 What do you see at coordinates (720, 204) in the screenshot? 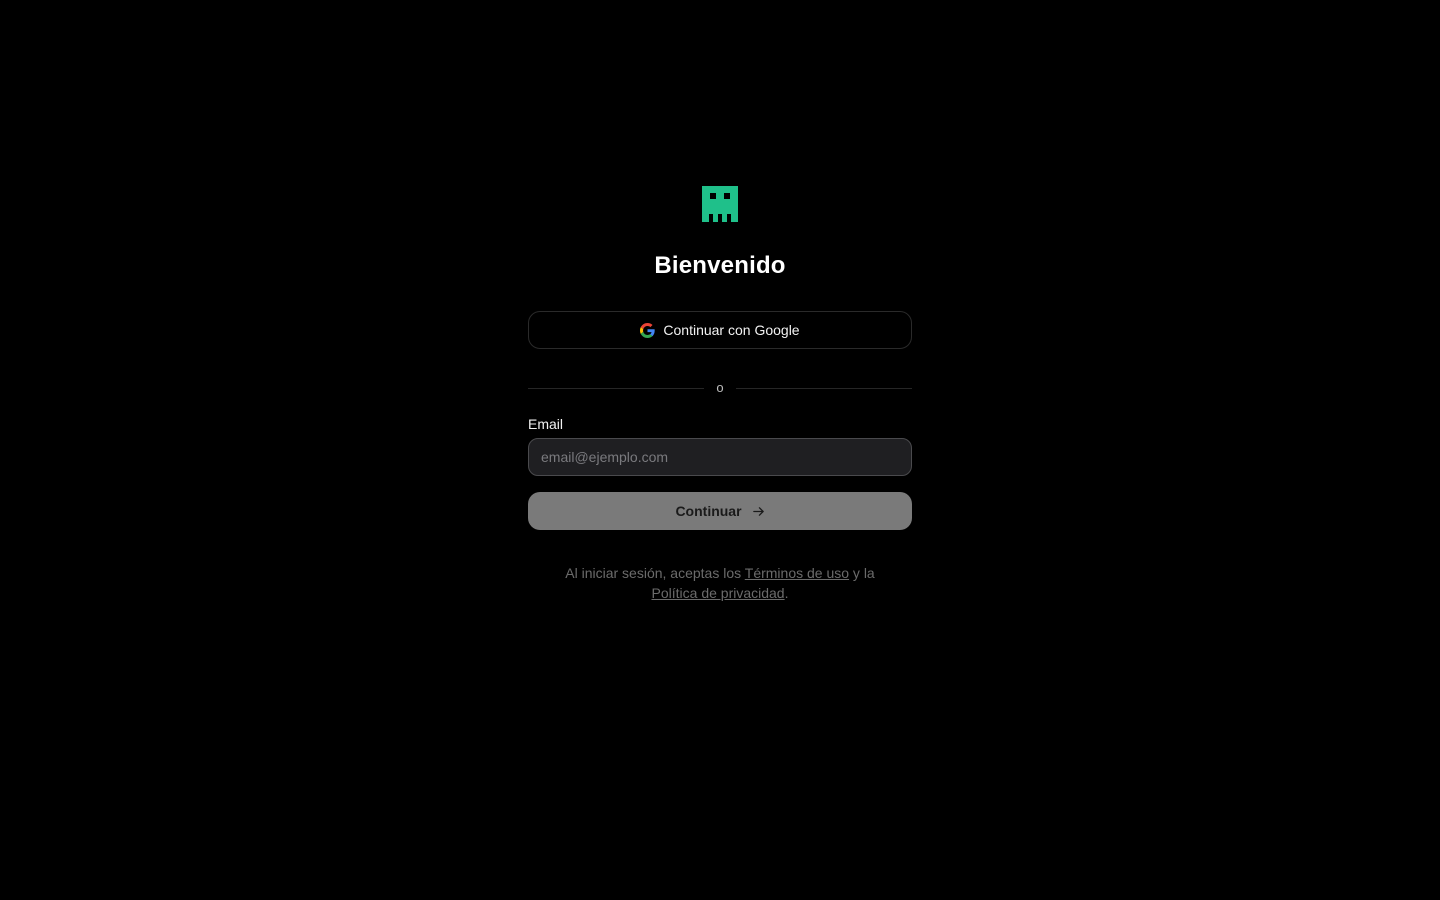
I see `pixel-face-logo-icon` at bounding box center [720, 204].